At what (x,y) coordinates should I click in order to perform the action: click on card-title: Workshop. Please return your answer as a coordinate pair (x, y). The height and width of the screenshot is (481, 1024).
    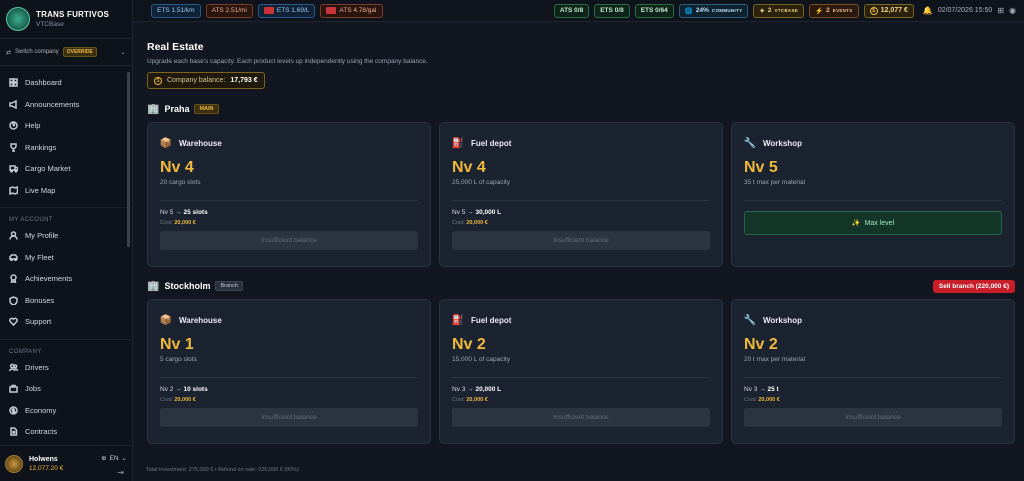
    Looking at the image, I should click on (782, 320).